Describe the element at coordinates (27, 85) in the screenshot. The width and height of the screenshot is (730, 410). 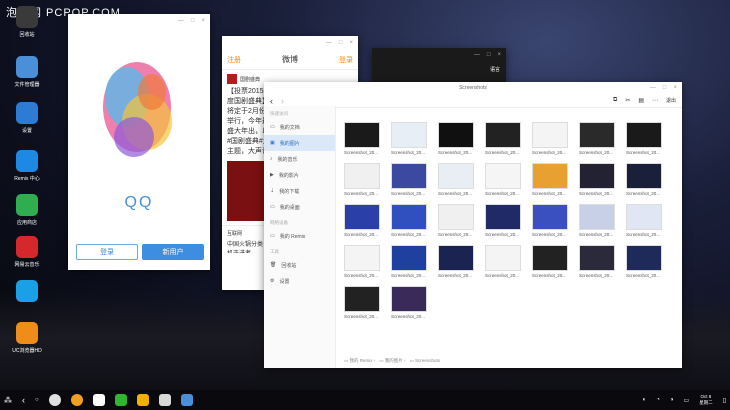
I see `desktop-icon-label: 文件管理器` at that location.